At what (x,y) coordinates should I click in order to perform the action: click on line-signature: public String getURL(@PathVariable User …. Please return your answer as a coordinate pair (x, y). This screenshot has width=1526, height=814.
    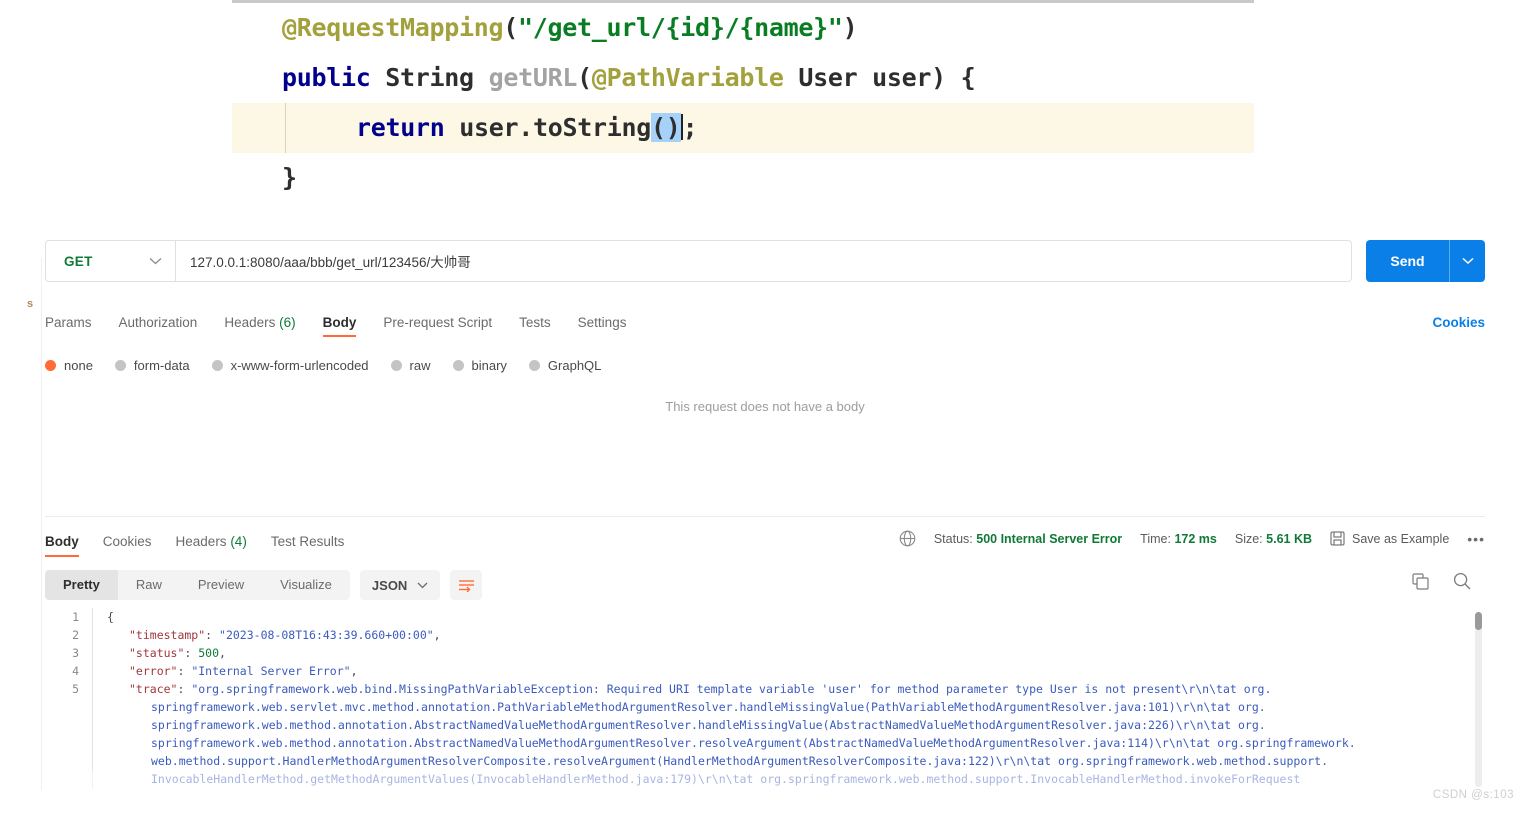
    Looking at the image, I should click on (743, 78).